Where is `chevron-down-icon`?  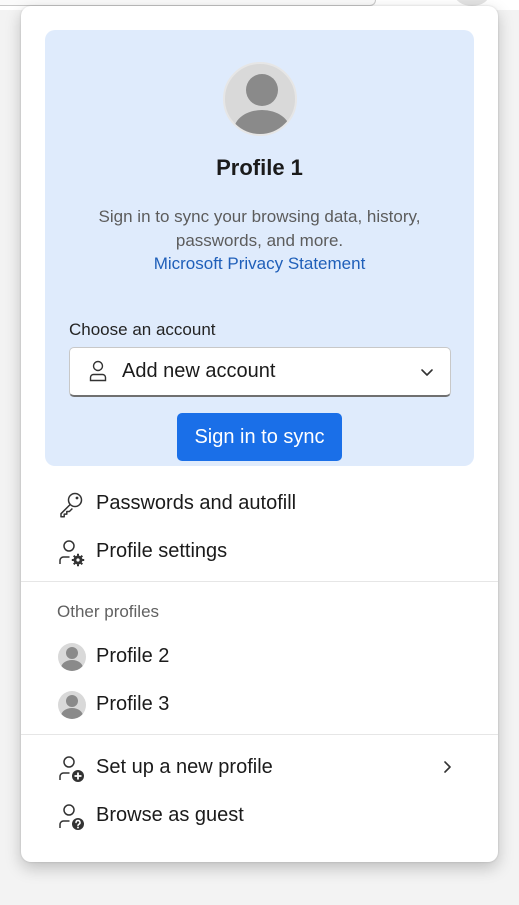 chevron-down-icon is located at coordinates (427, 372).